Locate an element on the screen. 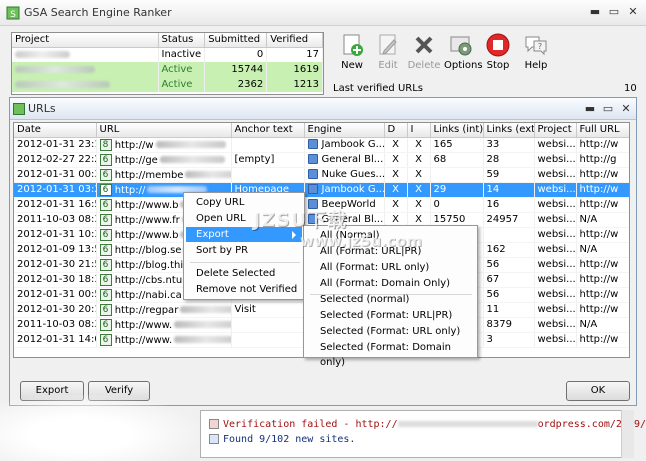  row-date: 2012-01-31 16:59 is located at coordinates (55, 205).